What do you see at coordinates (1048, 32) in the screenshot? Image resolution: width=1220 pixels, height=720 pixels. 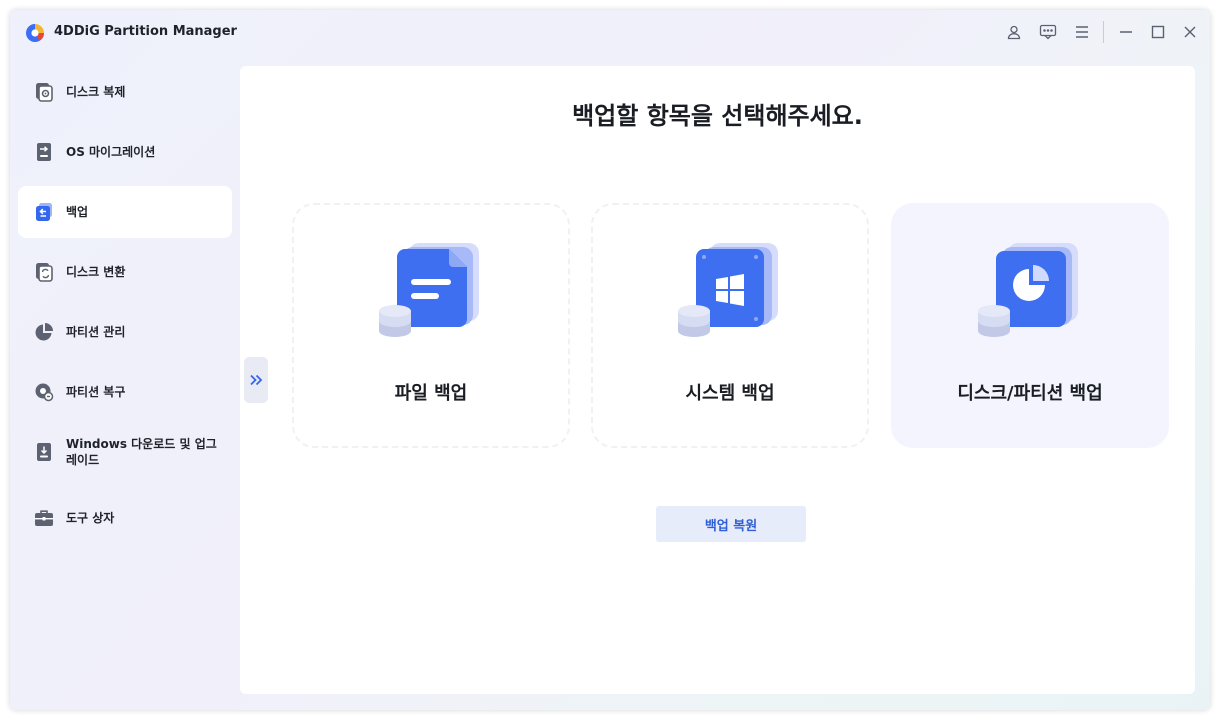 I see `feedback-icon` at bounding box center [1048, 32].